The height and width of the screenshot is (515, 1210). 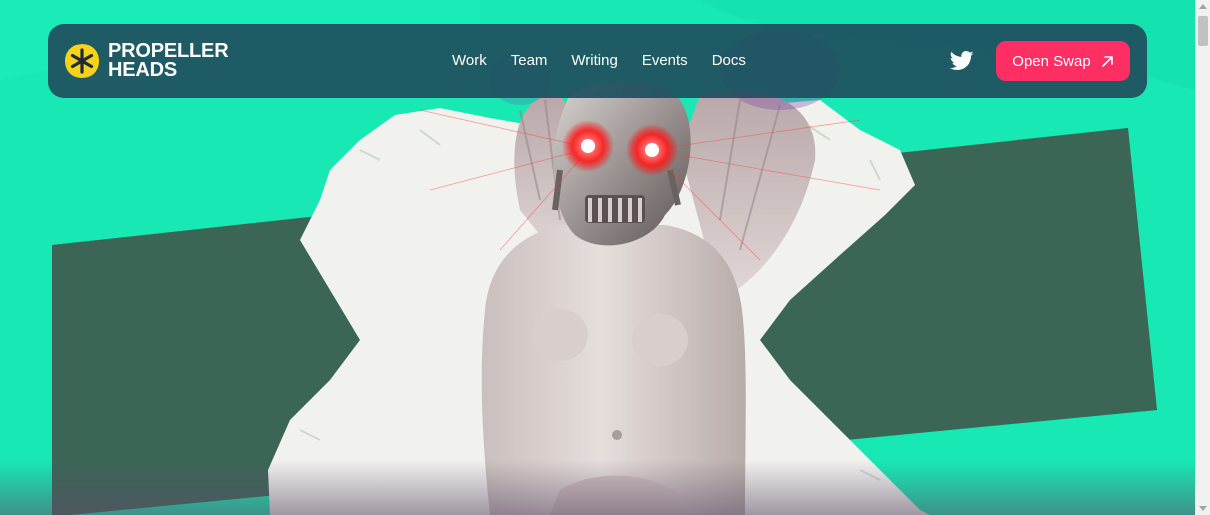 I want to click on brand-logo-link: PROPELLER HEADS, so click(x=146, y=61).